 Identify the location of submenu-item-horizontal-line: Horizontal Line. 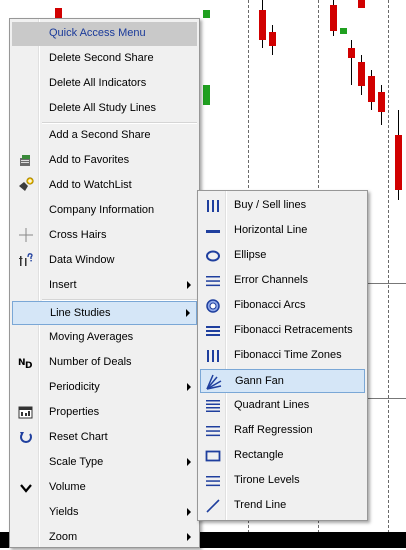
(282, 231).